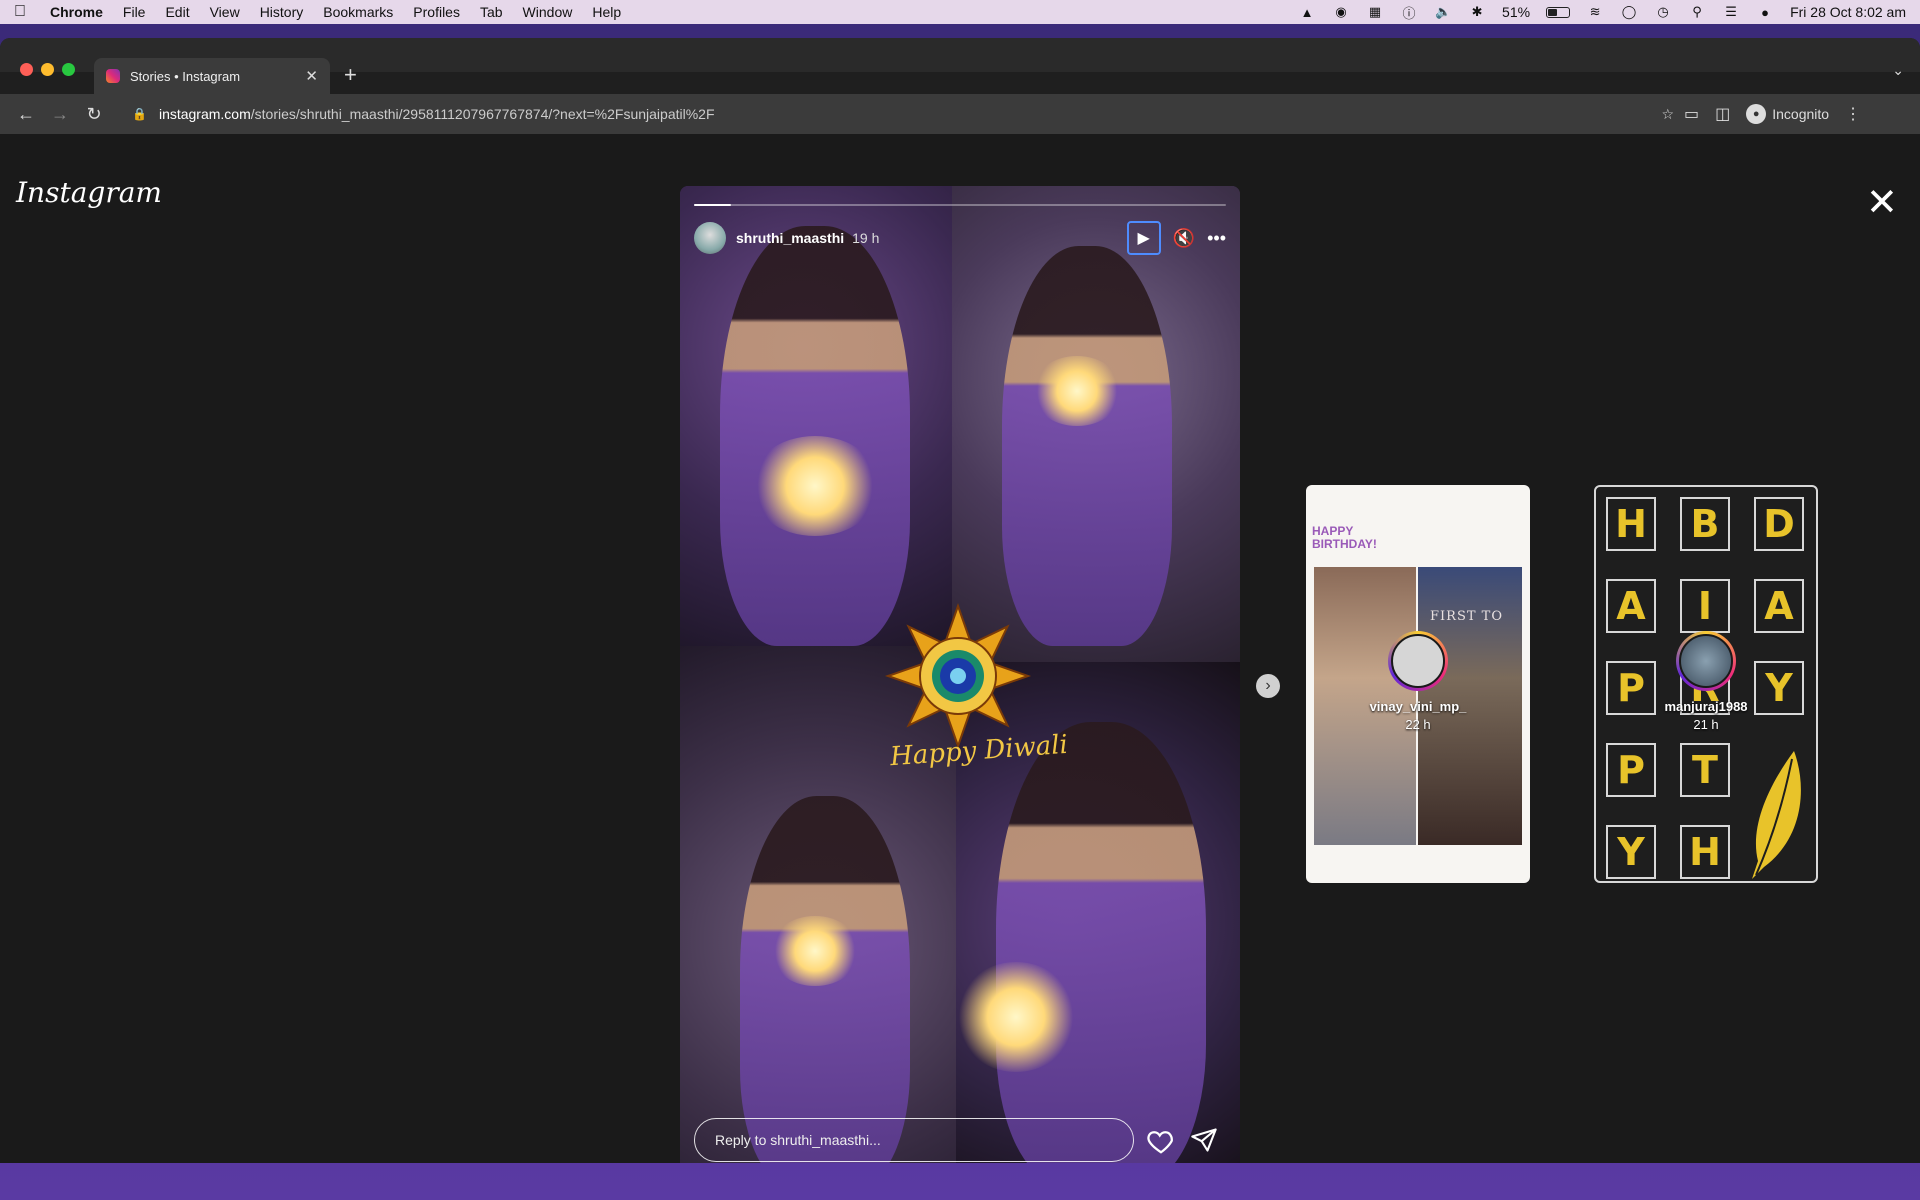 The image size is (1920, 1200). What do you see at coordinates (1341, 11) in the screenshot?
I see `creative-cloud-icon: ◉` at bounding box center [1341, 11].